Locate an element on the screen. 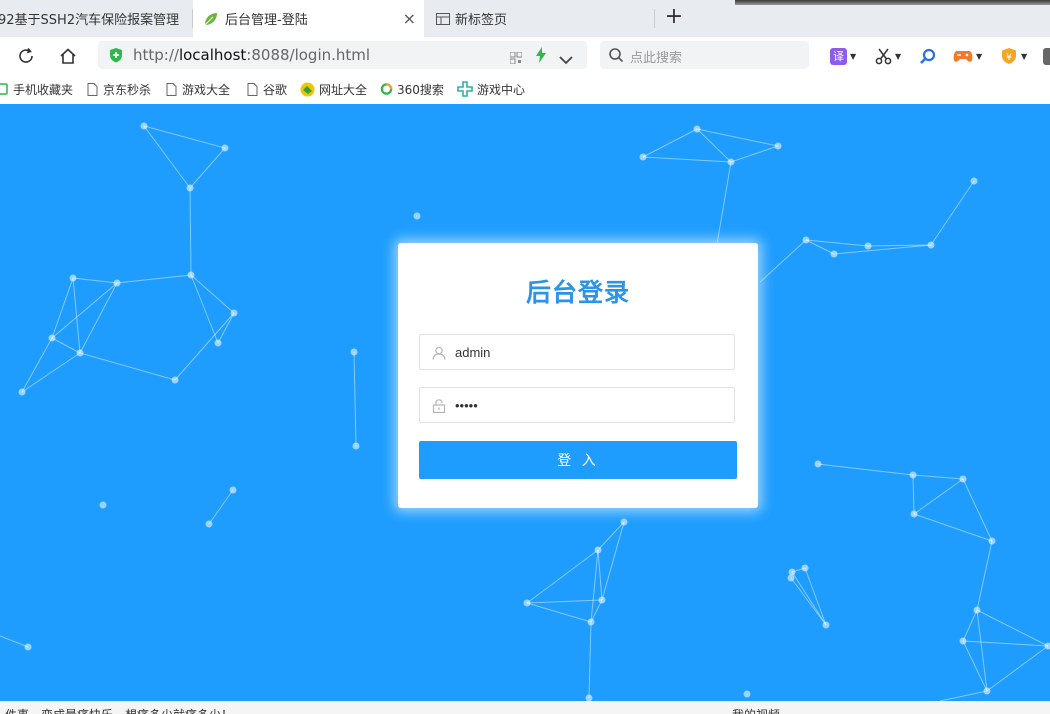 This screenshot has width=1050, height=714. tab-insurance-system: 92基于SSH2汽车保险报案管理 is located at coordinates (96, 18).